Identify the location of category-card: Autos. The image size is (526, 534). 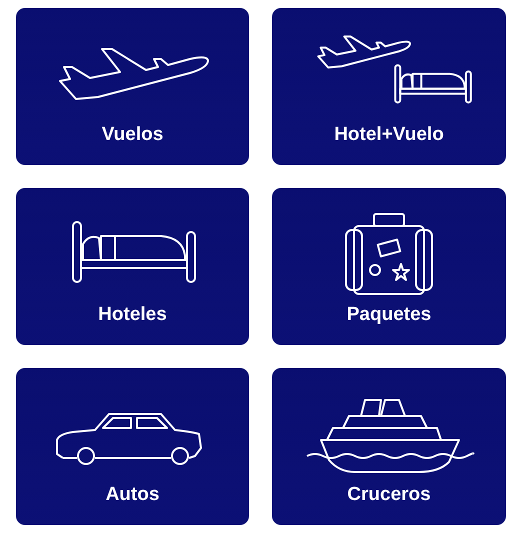
(132, 446).